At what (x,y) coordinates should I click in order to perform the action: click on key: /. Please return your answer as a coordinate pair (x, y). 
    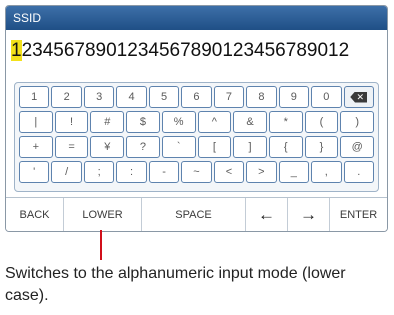
    Looking at the image, I should click on (66, 172).